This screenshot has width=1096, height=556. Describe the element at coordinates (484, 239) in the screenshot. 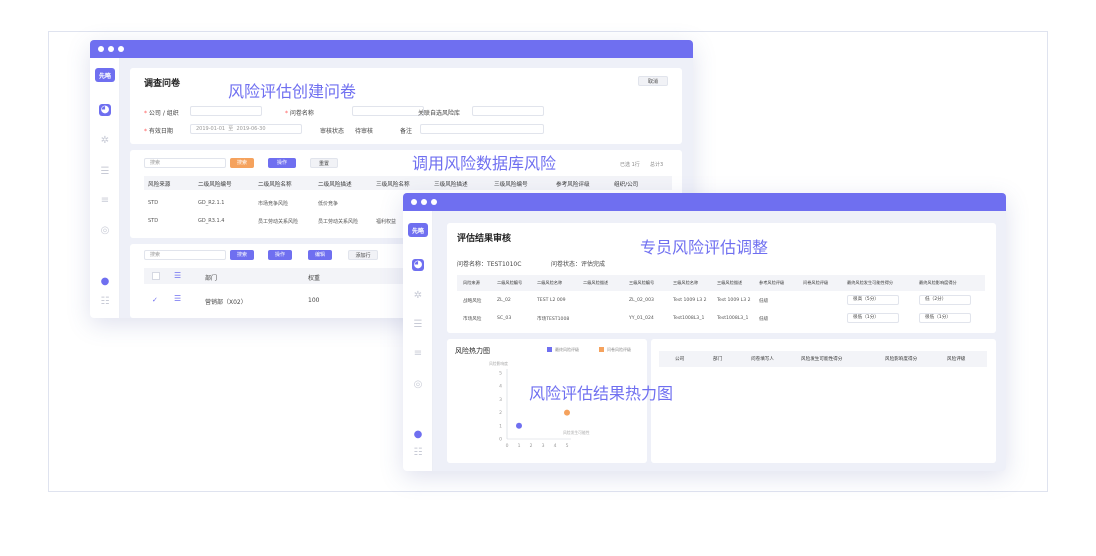

I see `evaluation-title: 评估结果审核` at that location.